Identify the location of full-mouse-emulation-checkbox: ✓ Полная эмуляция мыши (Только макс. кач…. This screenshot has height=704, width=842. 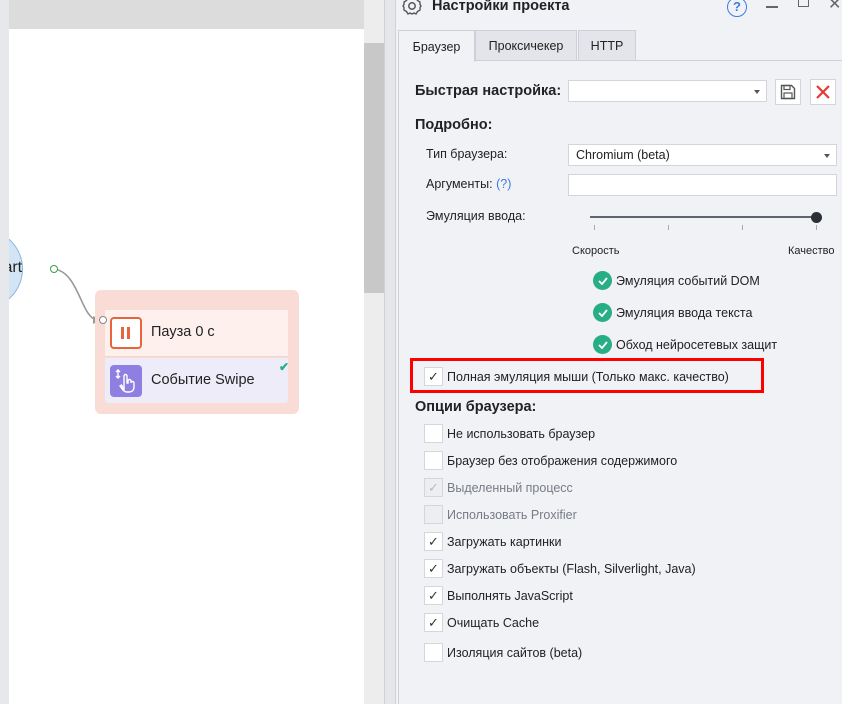
(576, 376).